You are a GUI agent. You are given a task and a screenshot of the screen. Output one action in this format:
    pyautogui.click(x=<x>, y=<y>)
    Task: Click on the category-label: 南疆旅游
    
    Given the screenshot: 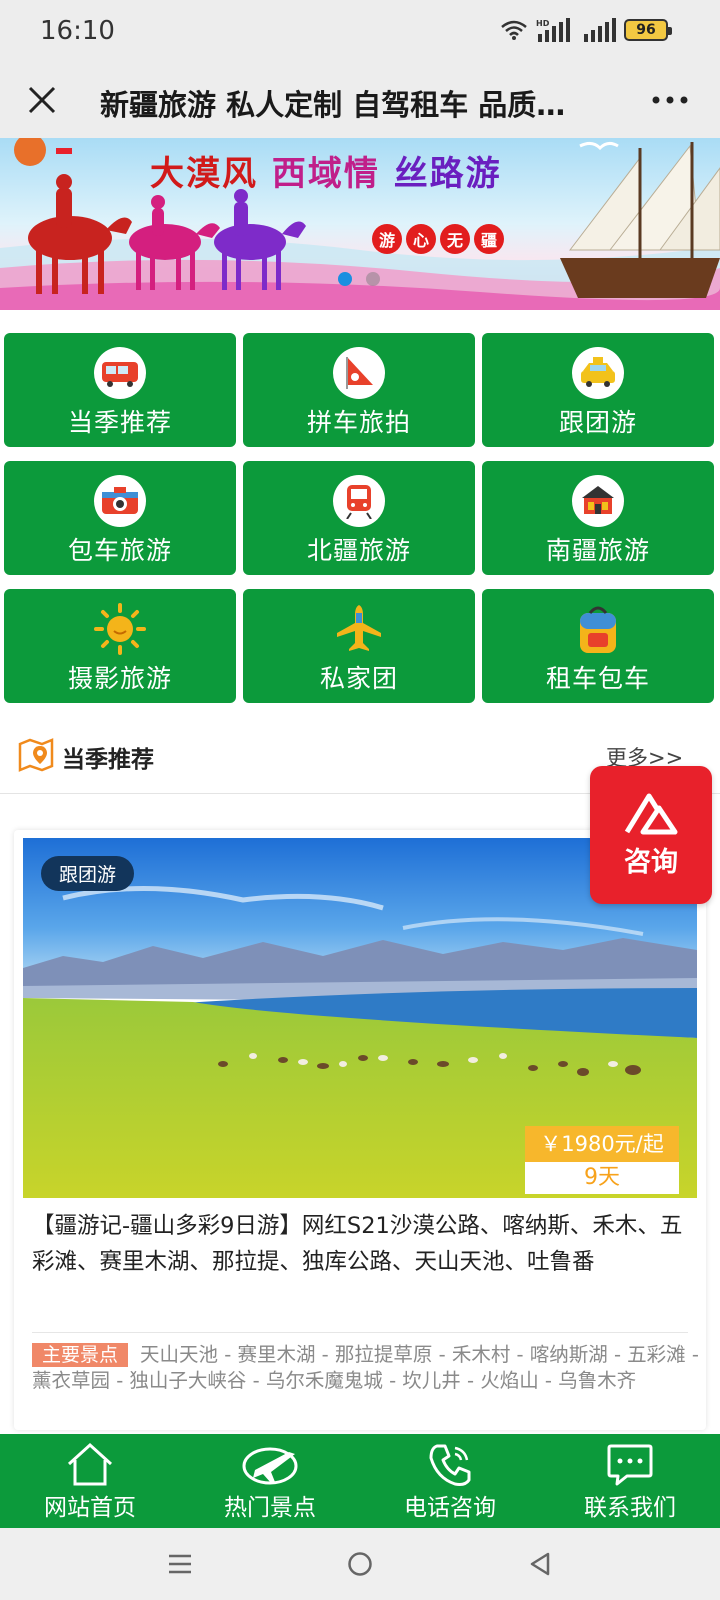 What is the action you would take?
    pyautogui.click(x=597, y=550)
    